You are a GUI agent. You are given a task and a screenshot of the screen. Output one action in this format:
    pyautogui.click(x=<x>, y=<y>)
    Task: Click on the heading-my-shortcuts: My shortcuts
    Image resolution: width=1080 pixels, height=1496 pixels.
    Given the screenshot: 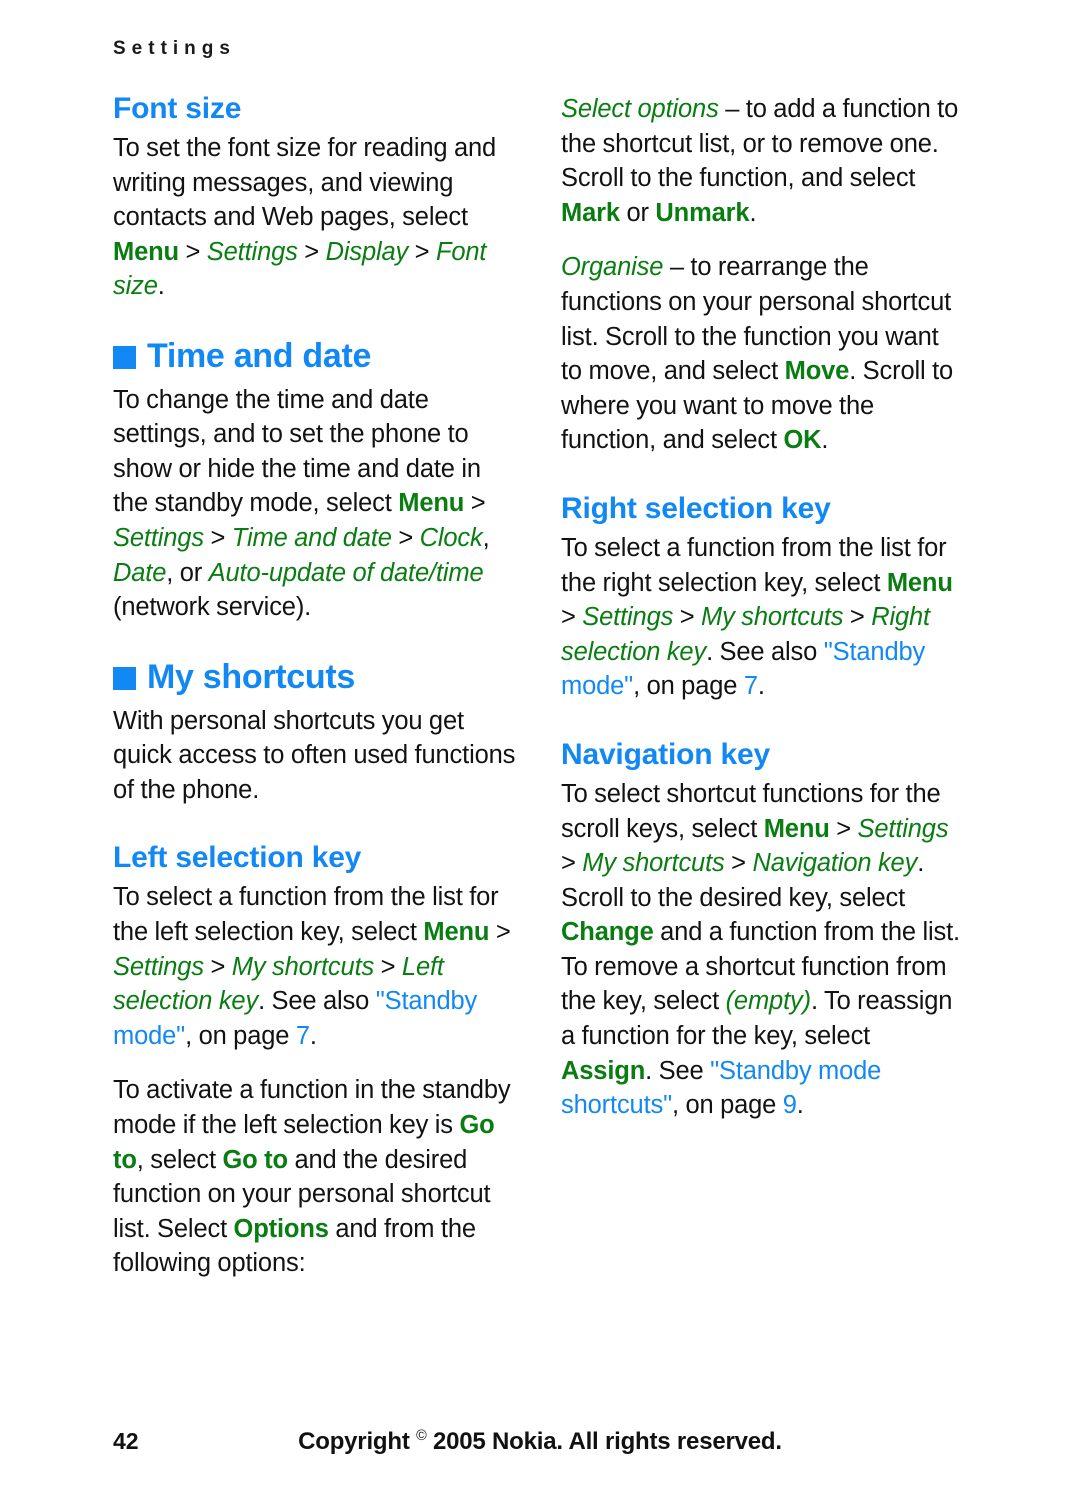 What is the action you would take?
    pyautogui.click(x=315, y=677)
    